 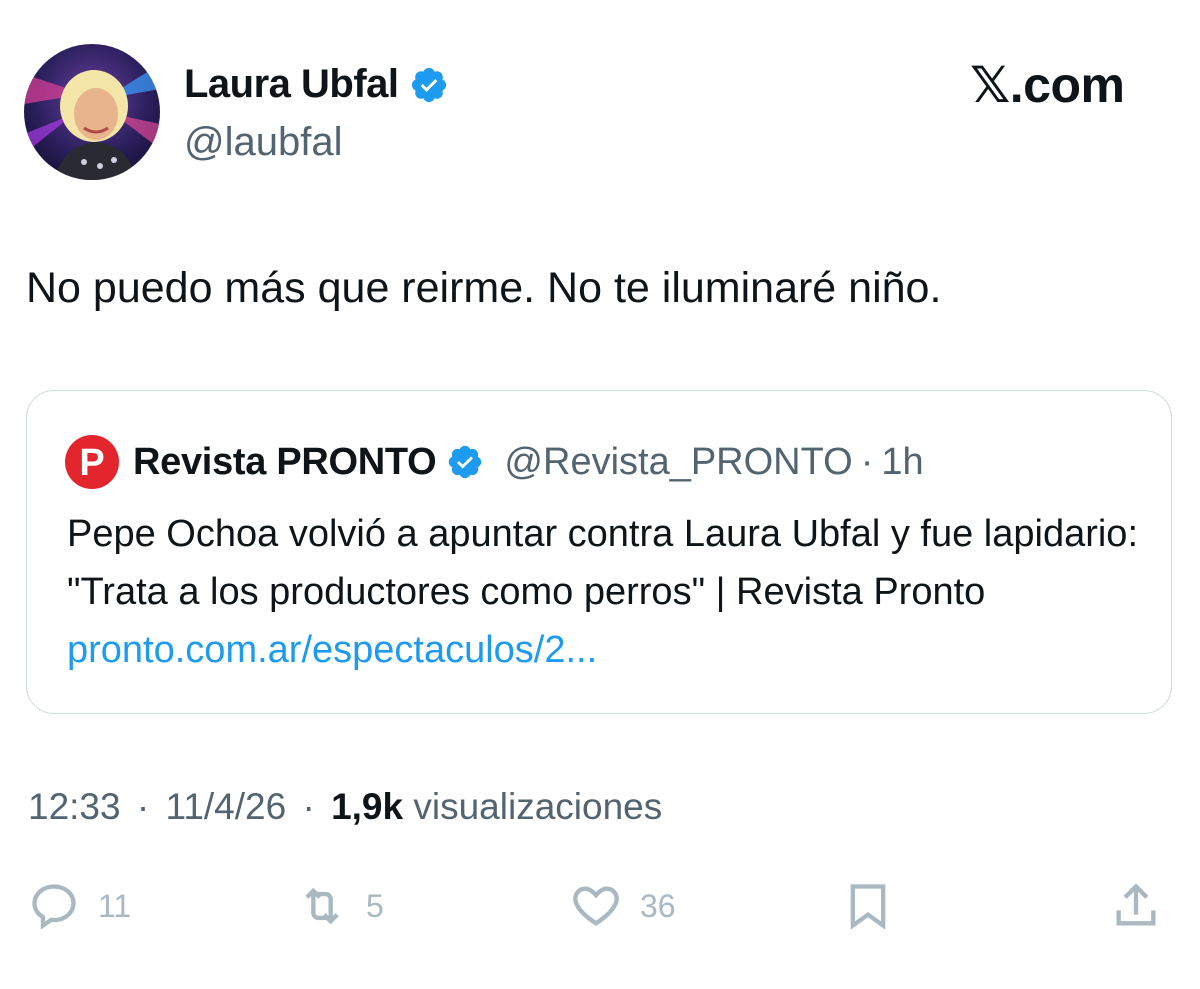 What do you see at coordinates (263, 142) in the screenshot?
I see `author-handle: @laubfal` at bounding box center [263, 142].